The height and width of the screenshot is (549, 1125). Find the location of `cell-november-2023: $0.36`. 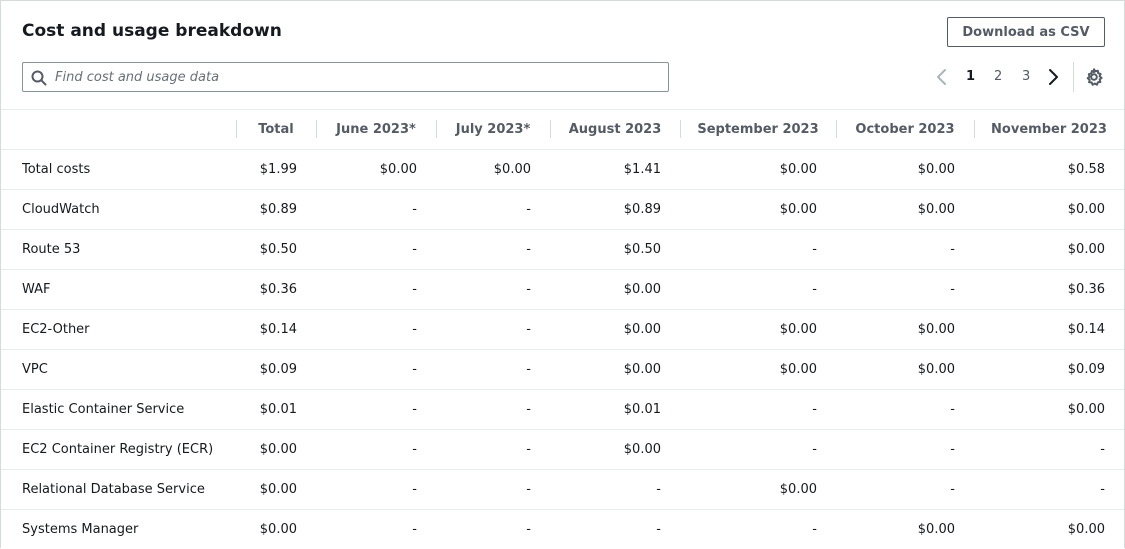

cell-november-2023: $0.36 is located at coordinates (1049, 289).